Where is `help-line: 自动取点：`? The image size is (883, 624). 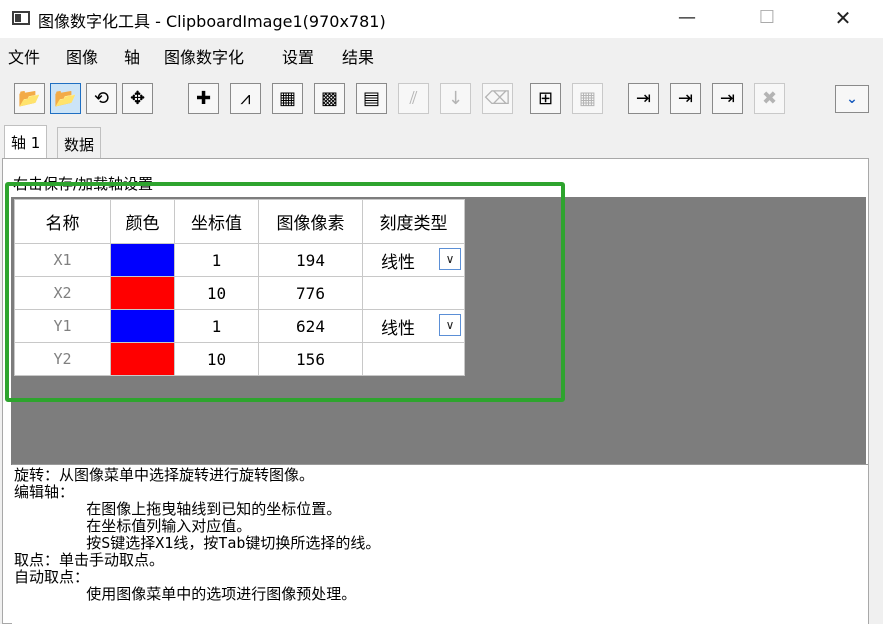 help-line: 自动取点： is located at coordinates (52, 577).